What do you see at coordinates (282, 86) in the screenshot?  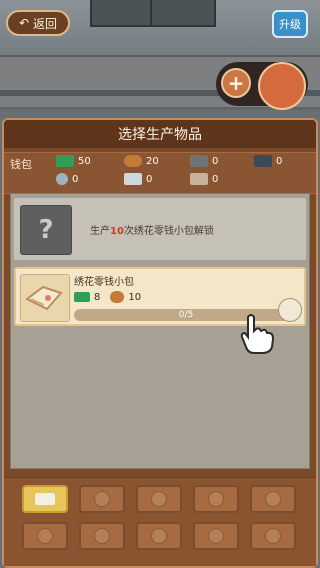 I see `round-action-button` at bounding box center [282, 86].